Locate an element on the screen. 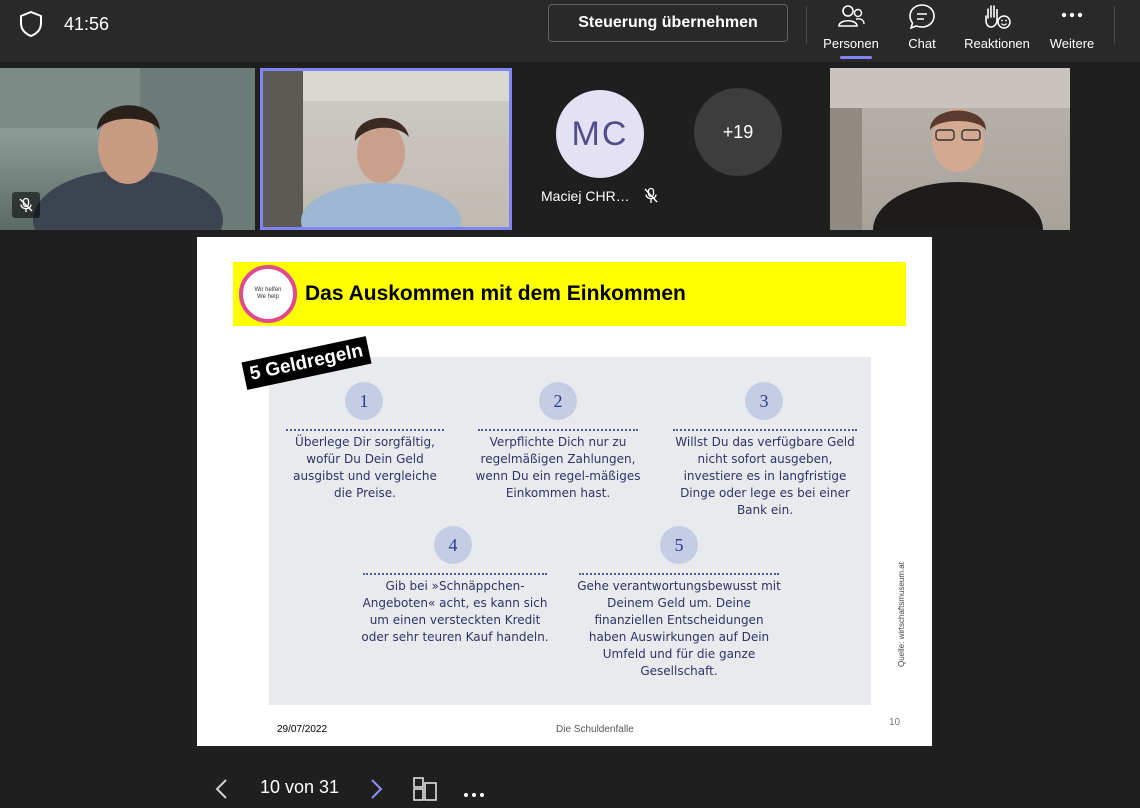  presentation-more-button is located at coordinates (475, 795).